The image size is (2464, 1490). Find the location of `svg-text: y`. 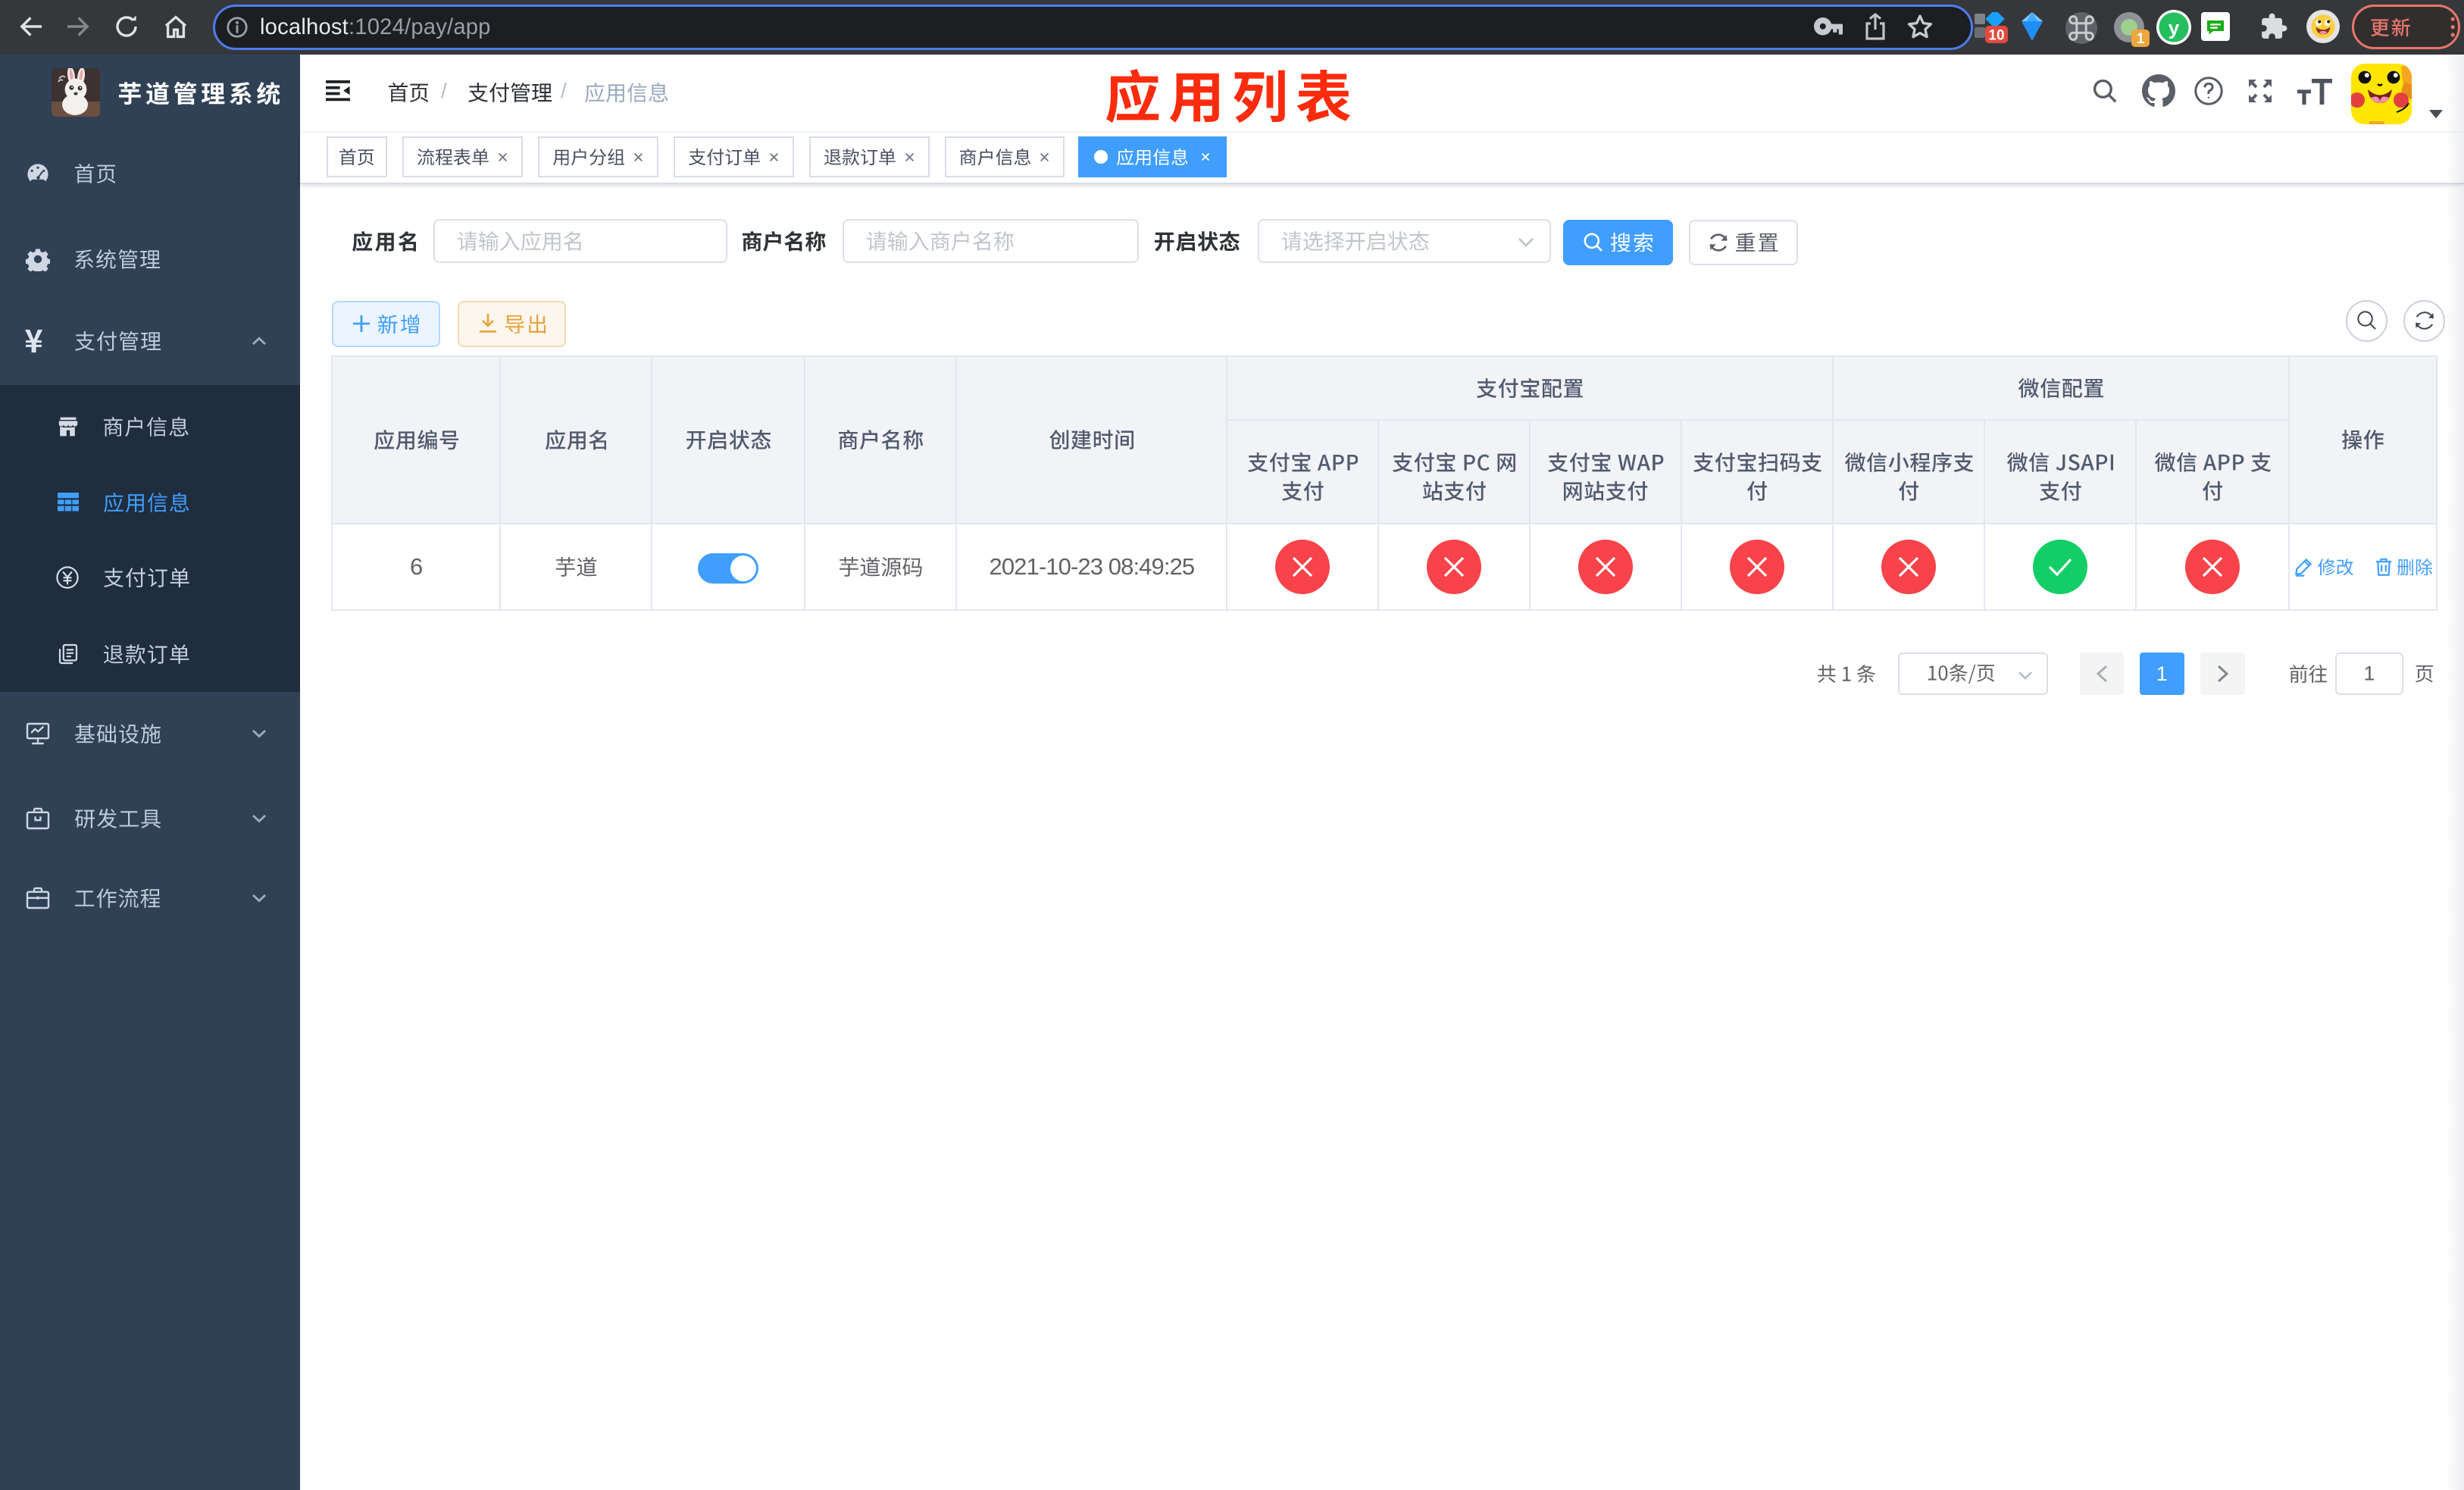

svg-text: y is located at coordinates (2174, 28).